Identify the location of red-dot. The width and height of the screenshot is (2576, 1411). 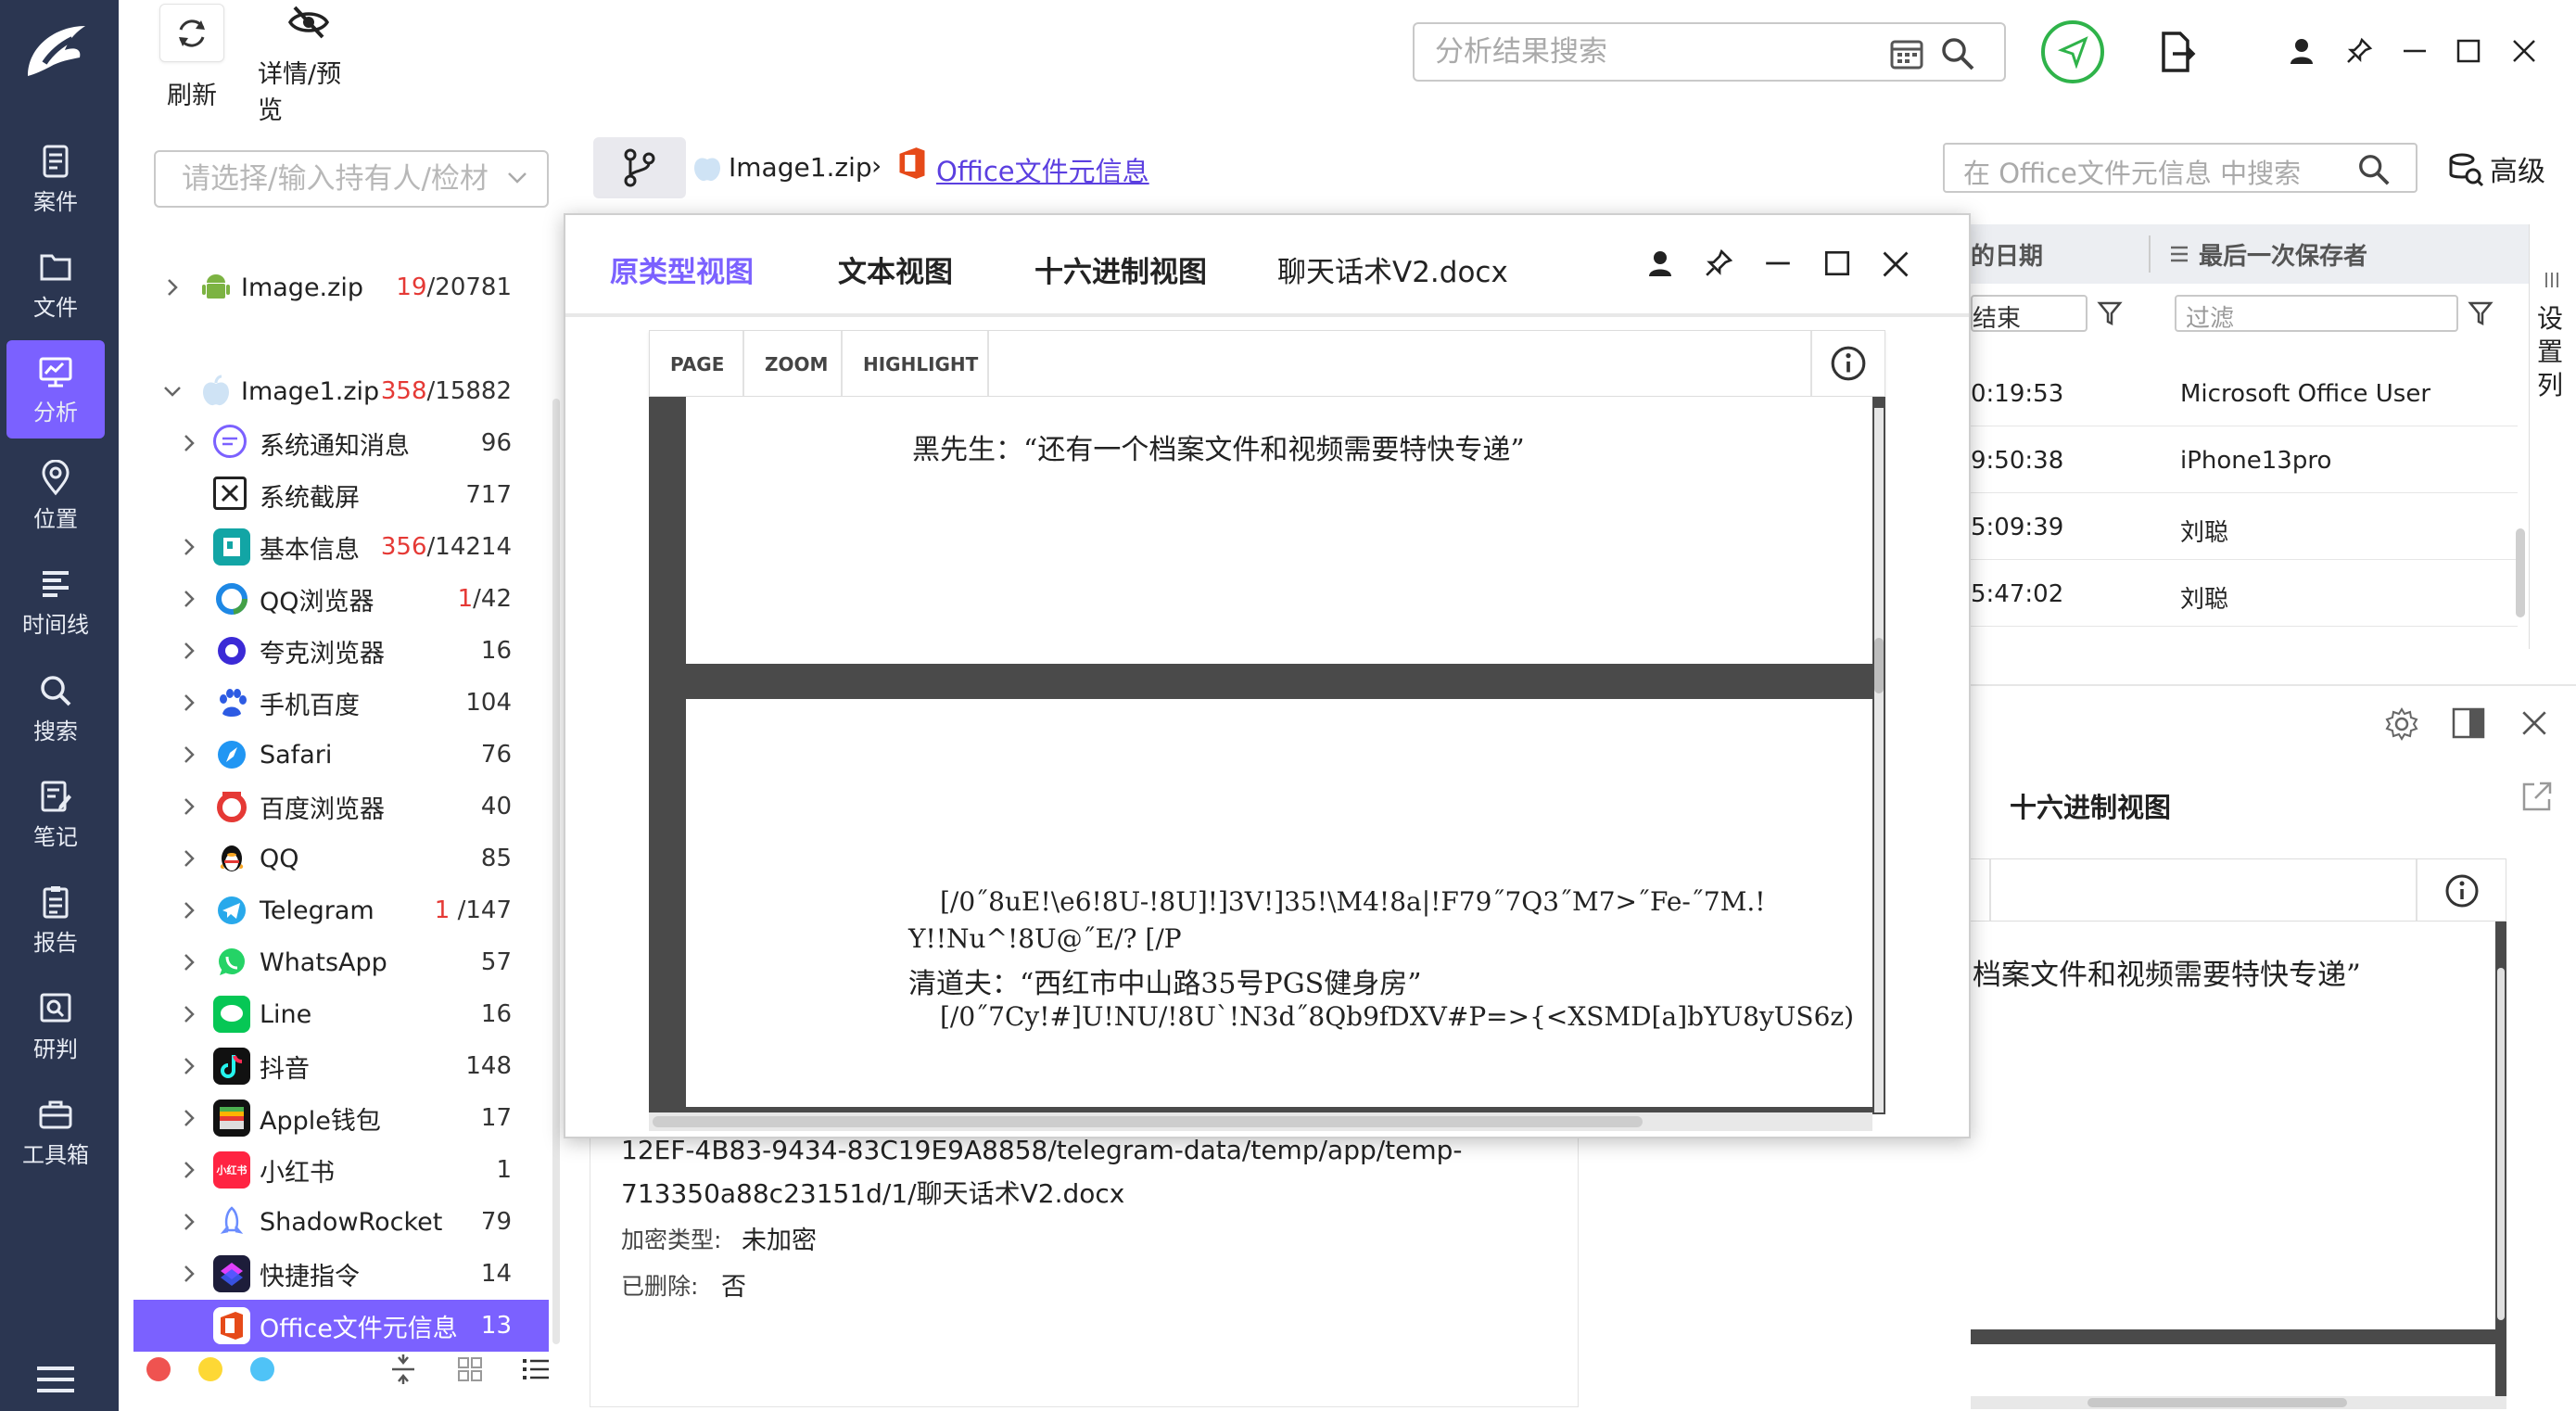
(158, 1369).